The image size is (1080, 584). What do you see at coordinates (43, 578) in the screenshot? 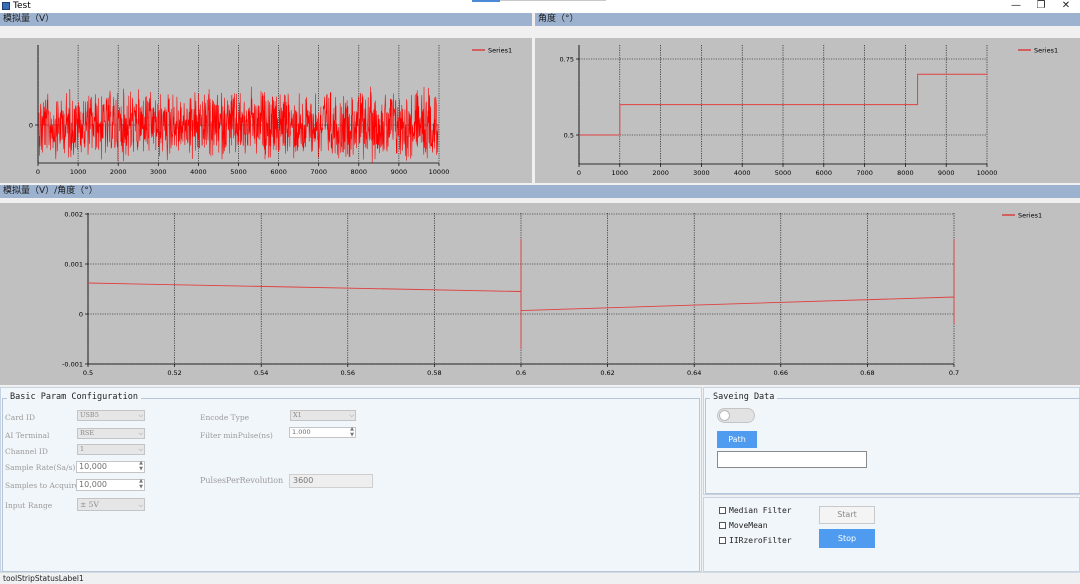
I see `status-label: toolStripStatusLabel1` at bounding box center [43, 578].